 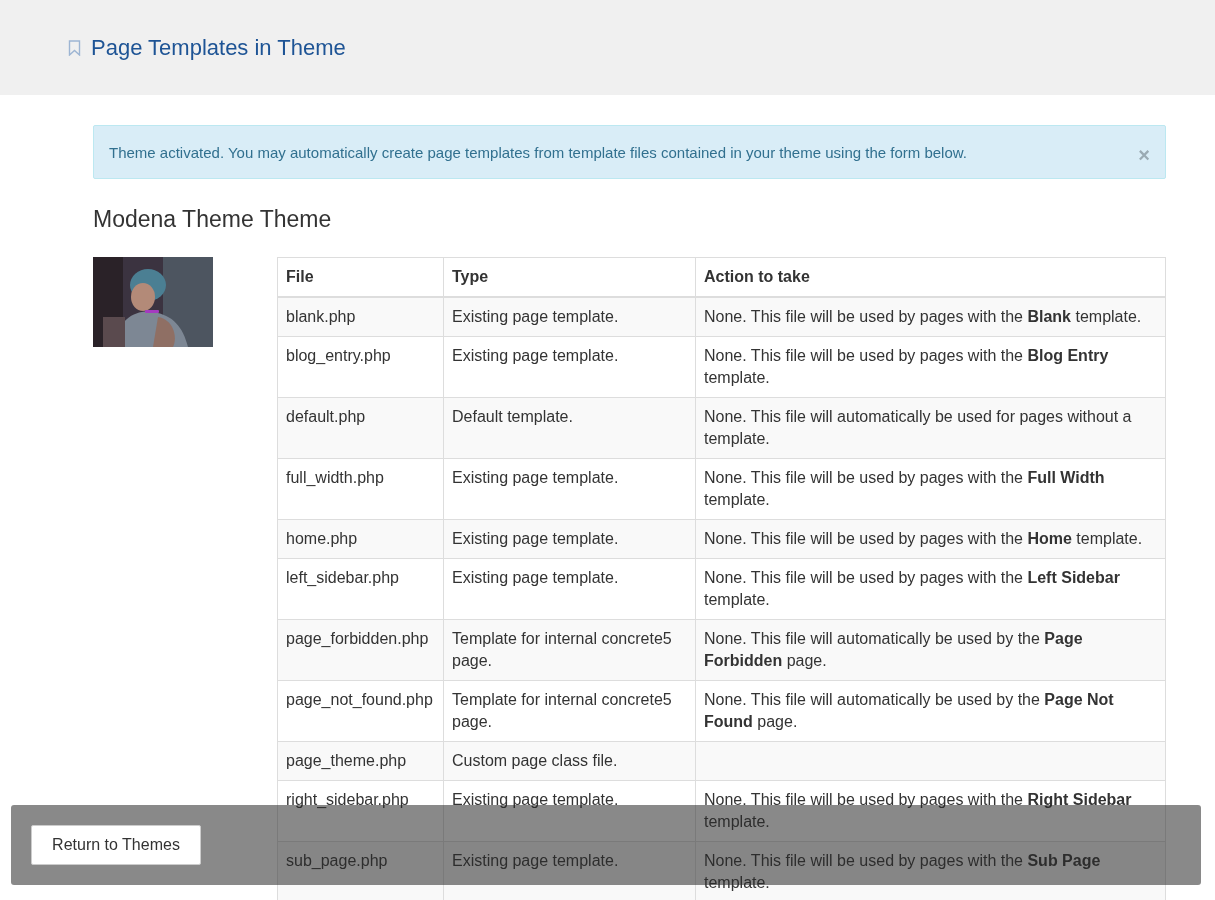 What do you see at coordinates (930, 650) in the screenshot?
I see `table-cell: None. This file will automatically be used by the Page Forbidden page.` at bounding box center [930, 650].